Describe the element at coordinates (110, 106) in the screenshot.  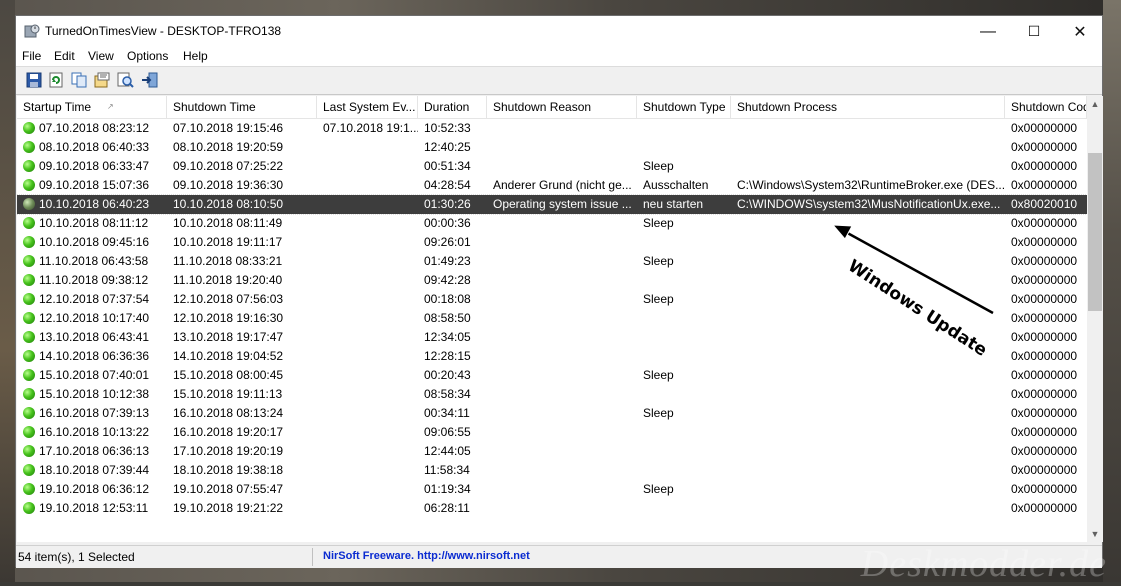
I see `sort-arrow-icon: ↗` at that location.